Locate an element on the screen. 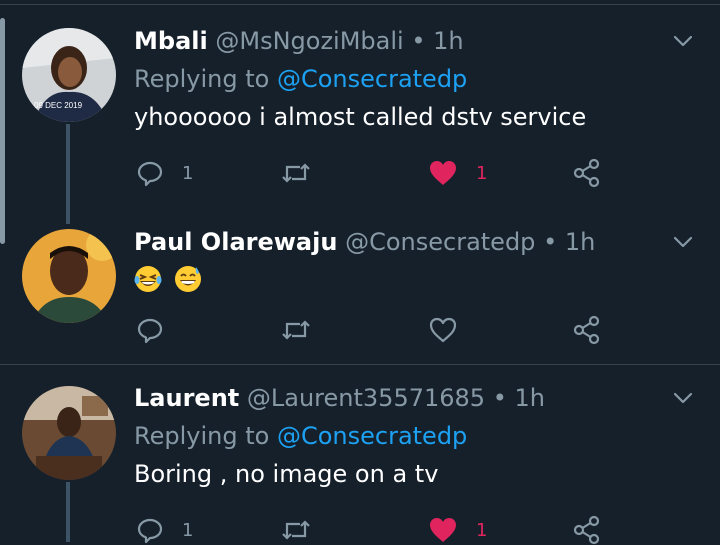  author-handle: @Consecratedp is located at coordinates (440, 242).